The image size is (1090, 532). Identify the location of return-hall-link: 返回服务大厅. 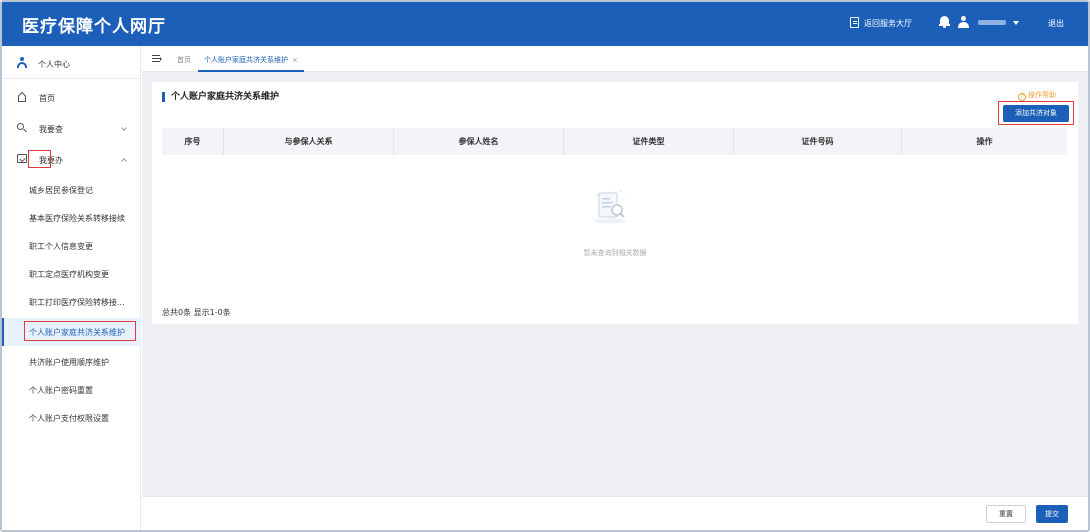
(888, 23).